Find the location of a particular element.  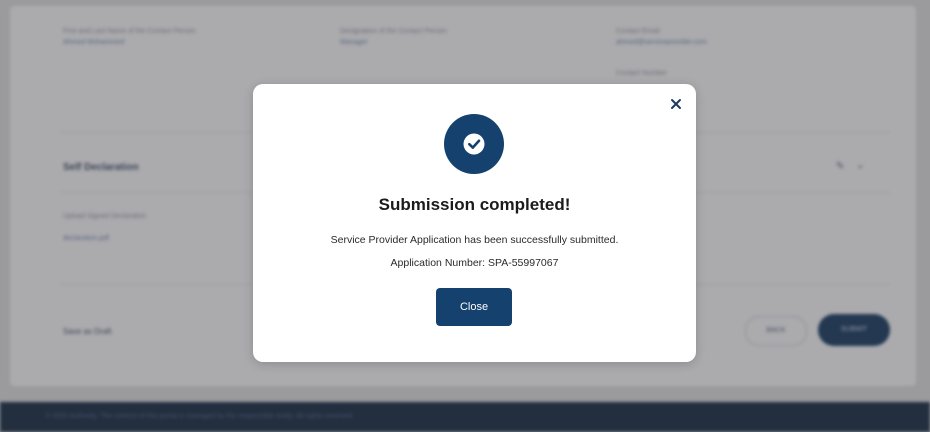

close-icon is located at coordinates (676, 104).